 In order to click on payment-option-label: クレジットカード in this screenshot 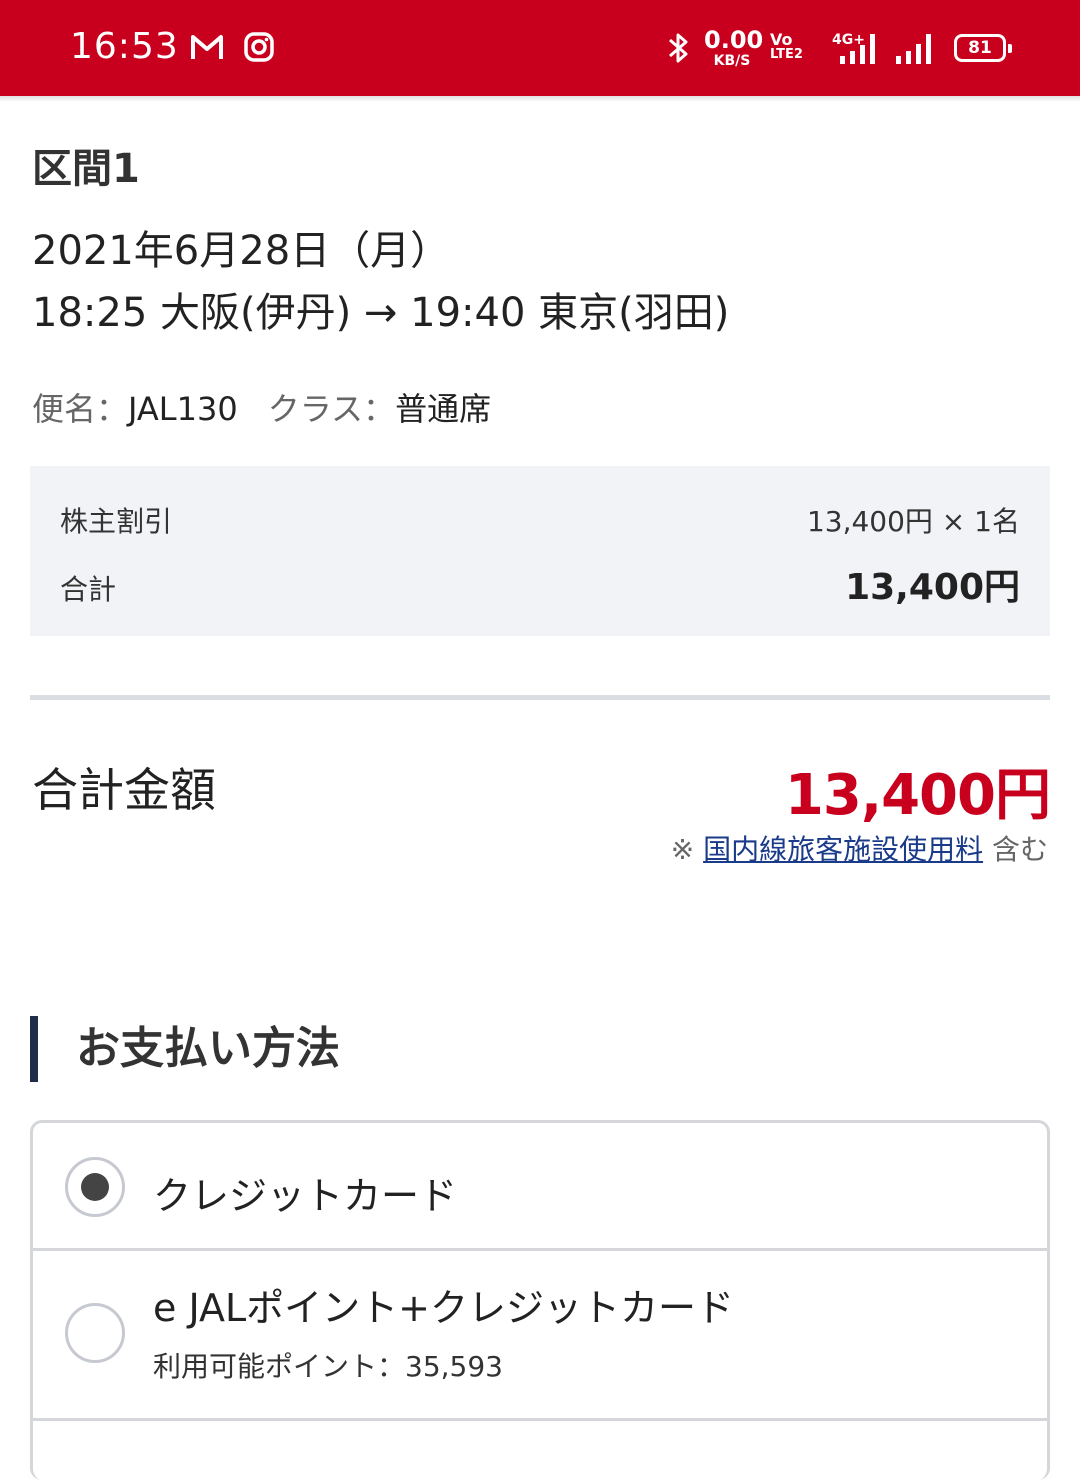, I will do `click(305, 1196)`.